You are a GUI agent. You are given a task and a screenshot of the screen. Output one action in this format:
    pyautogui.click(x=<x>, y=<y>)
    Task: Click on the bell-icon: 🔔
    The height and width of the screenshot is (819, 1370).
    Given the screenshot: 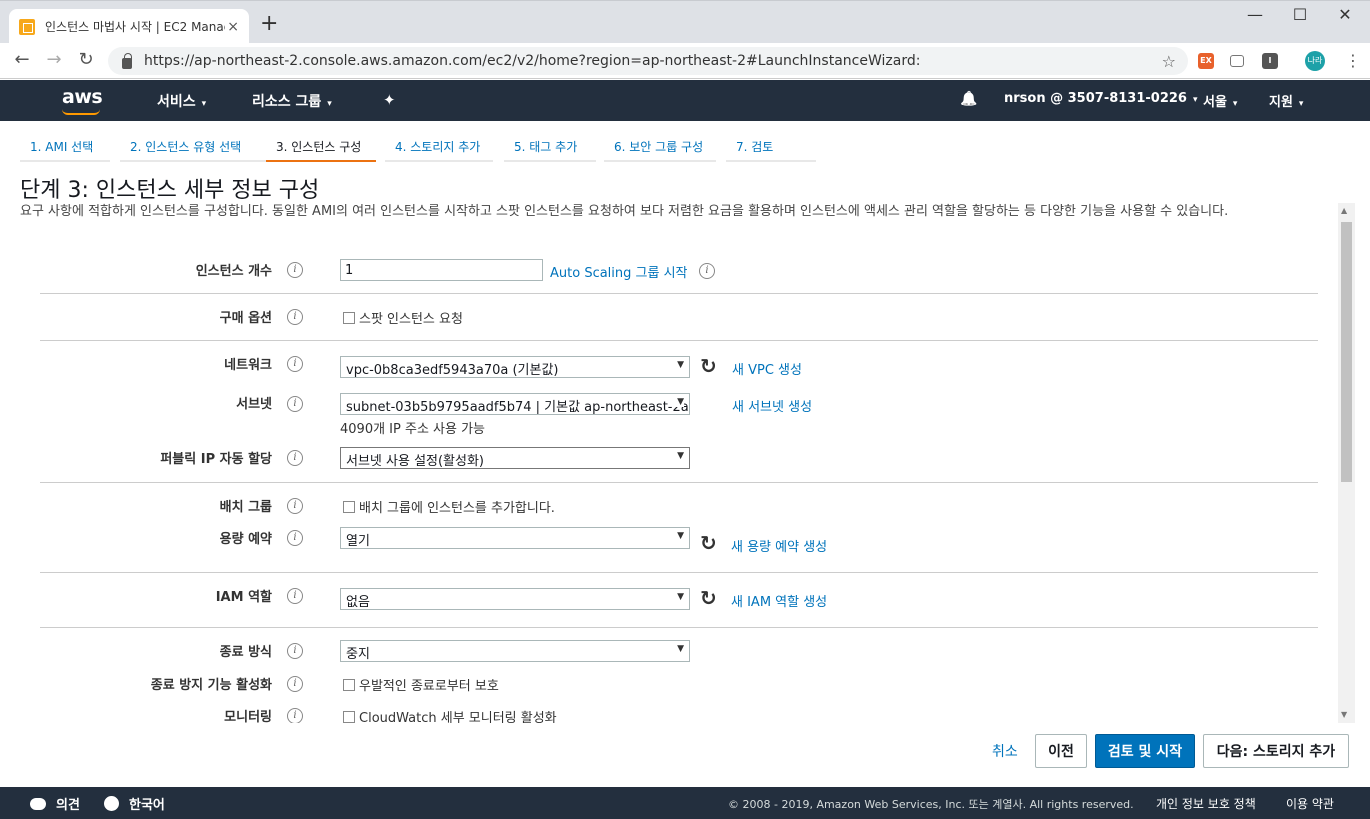 What is the action you would take?
    pyautogui.click(x=968, y=99)
    